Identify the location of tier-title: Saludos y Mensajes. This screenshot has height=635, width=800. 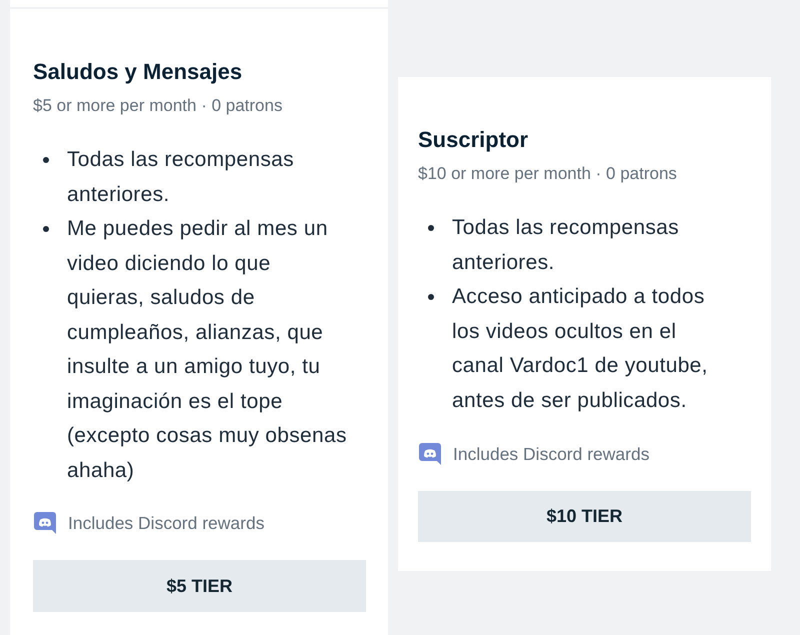
(138, 72).